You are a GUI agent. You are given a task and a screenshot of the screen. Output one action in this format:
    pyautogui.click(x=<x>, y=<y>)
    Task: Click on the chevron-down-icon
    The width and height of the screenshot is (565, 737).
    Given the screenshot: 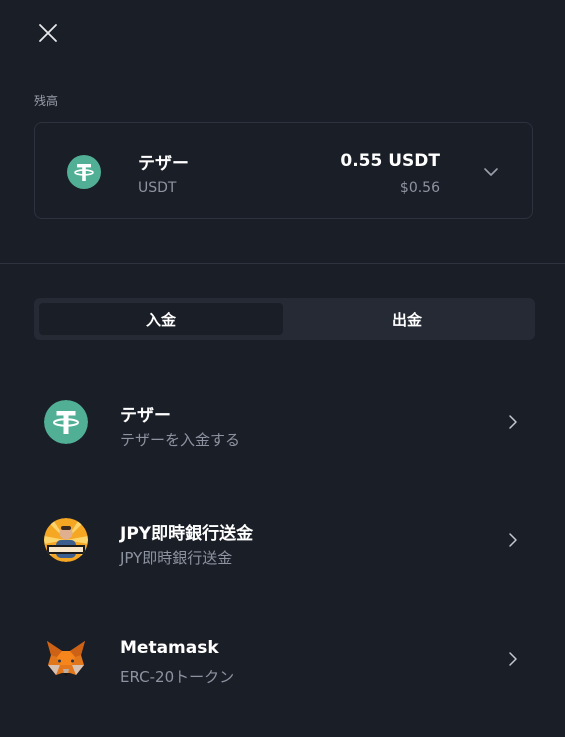 What is the action you would take?
    pyautogui.click(x=491, y=172)
    